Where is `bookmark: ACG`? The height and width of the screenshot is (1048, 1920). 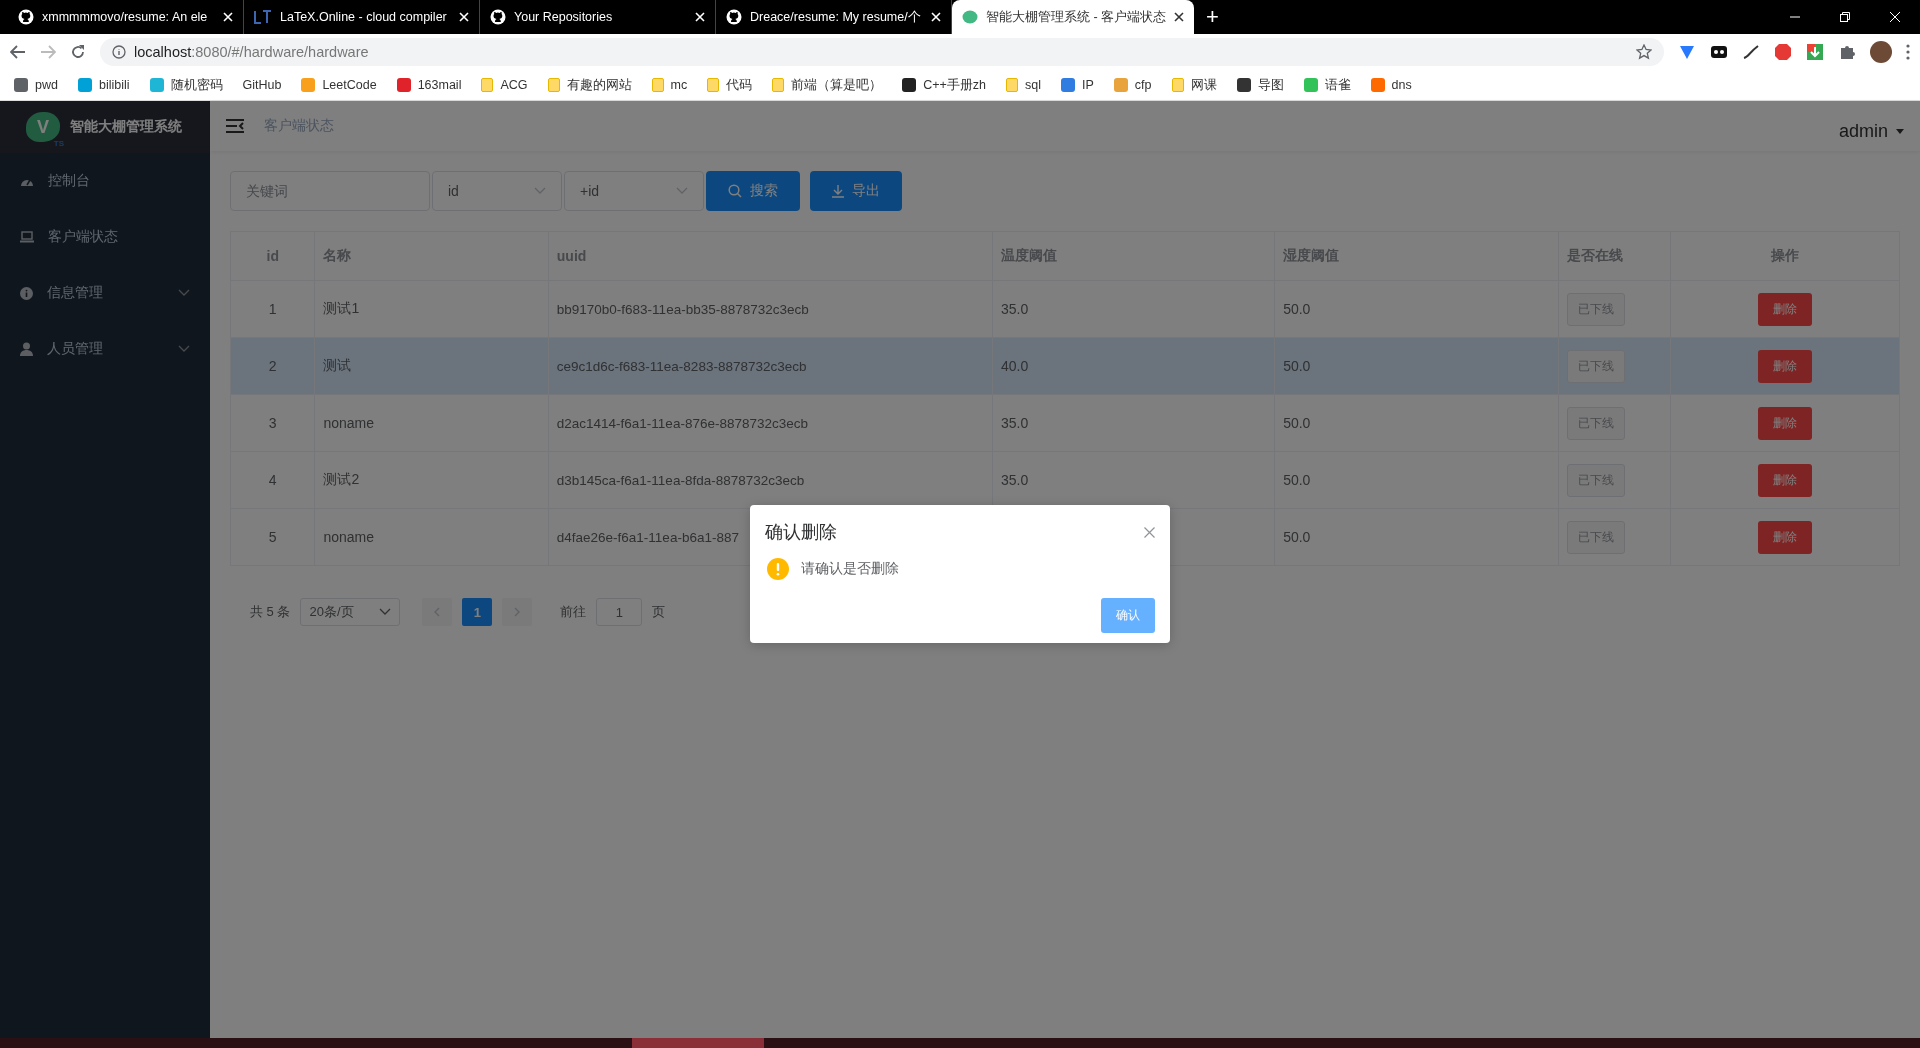
bookmark: ACG is located at coordinates (504, 85).